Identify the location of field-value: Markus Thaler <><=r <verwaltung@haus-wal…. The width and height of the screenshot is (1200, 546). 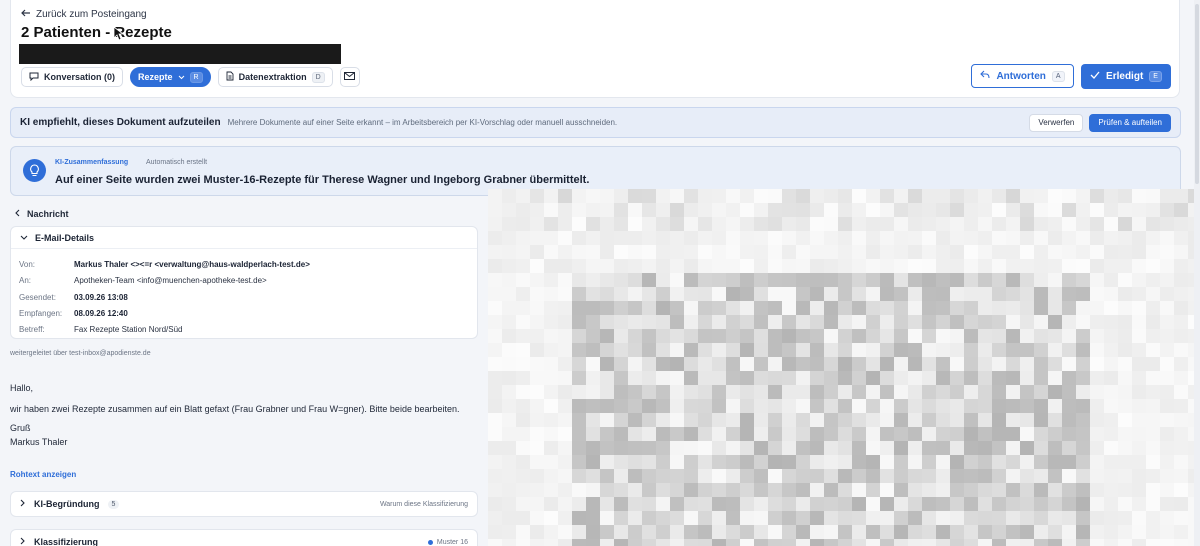
(192, 264).